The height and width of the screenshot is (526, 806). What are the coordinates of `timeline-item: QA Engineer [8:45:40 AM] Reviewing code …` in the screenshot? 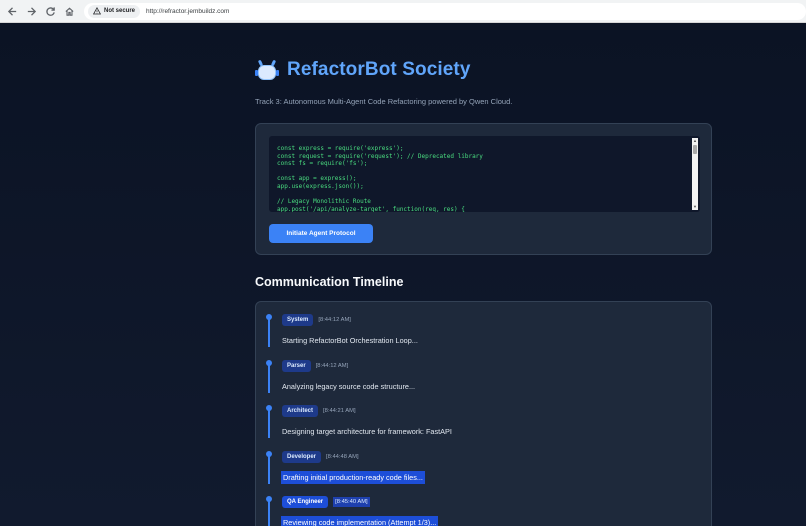 It's located at (483, 505).